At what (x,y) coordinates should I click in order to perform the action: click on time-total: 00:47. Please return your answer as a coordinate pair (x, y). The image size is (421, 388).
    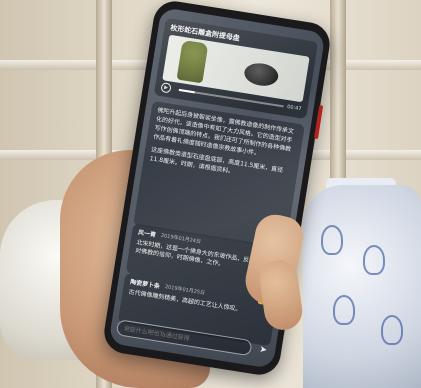
    Looking at the image, I should click on (294, 108).